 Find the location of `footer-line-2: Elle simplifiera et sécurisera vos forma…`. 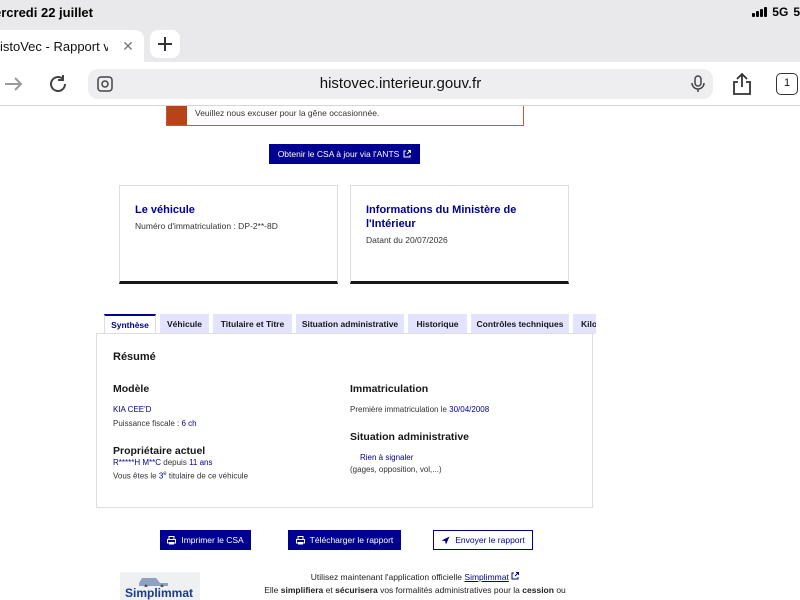

footer-line-2: Elle simplifiera et sécurisera vos forma… is located at coordinates (415, 590).